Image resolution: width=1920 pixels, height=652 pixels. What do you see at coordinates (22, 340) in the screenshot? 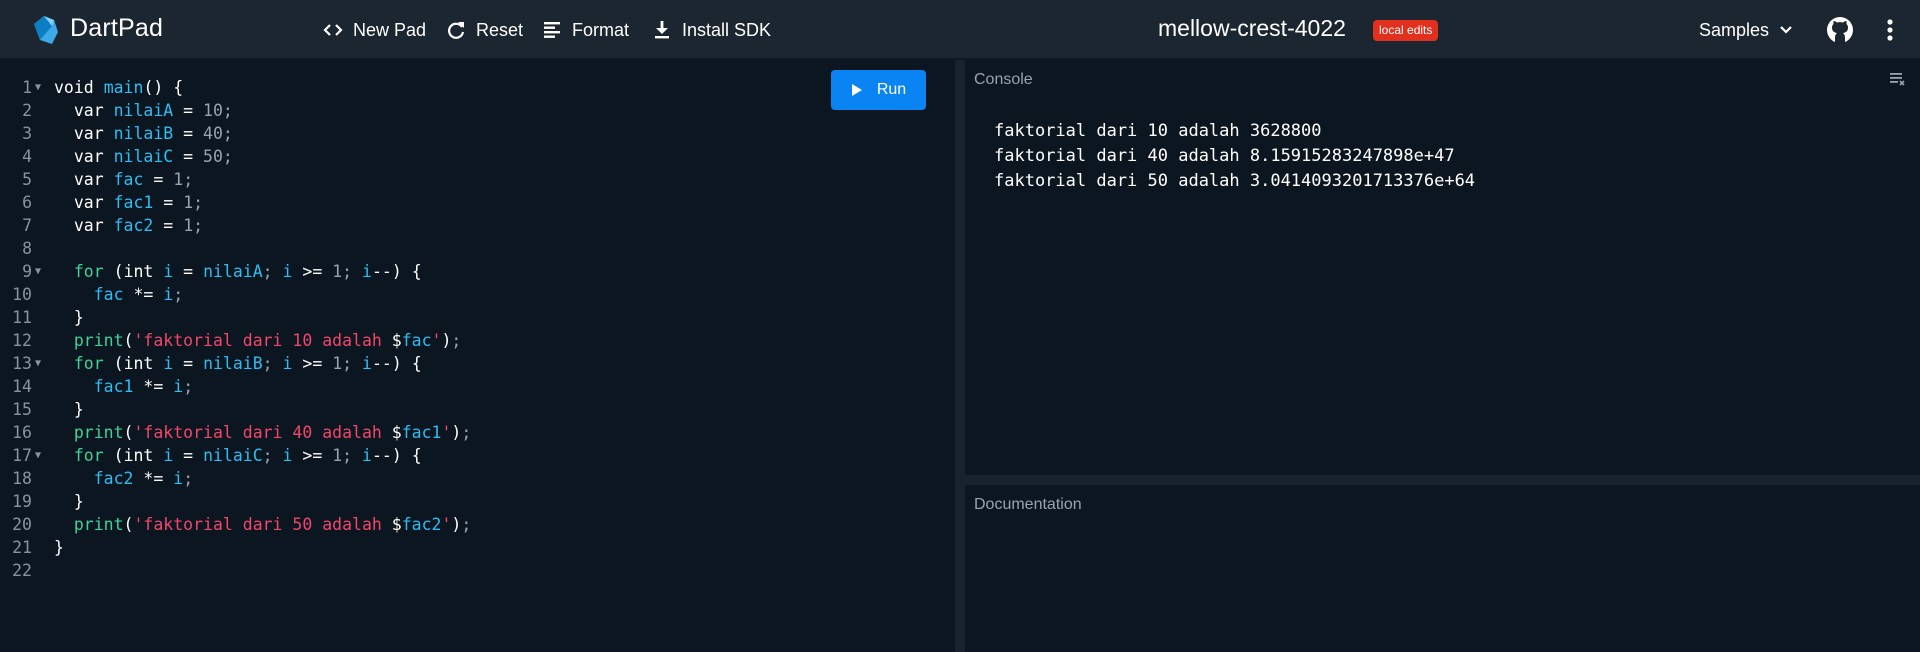
I see `line-number: 12` at bounding box center [22, 340].